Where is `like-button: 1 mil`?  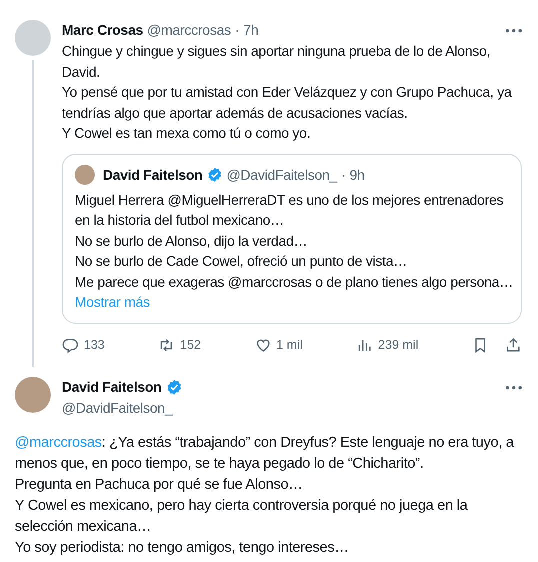 like-button: 1 mil is located at coordinates (278, 345).